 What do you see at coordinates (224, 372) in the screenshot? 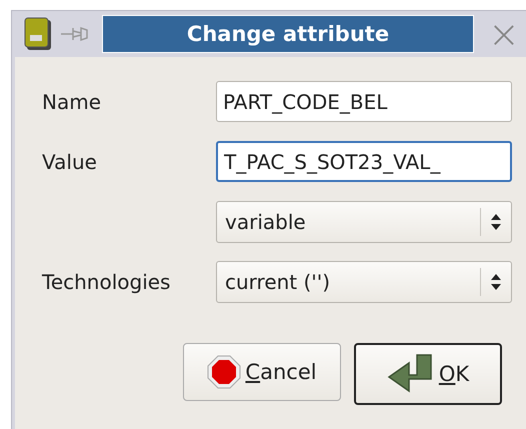
I see `stop-icon` at bounding box center [224, 372].